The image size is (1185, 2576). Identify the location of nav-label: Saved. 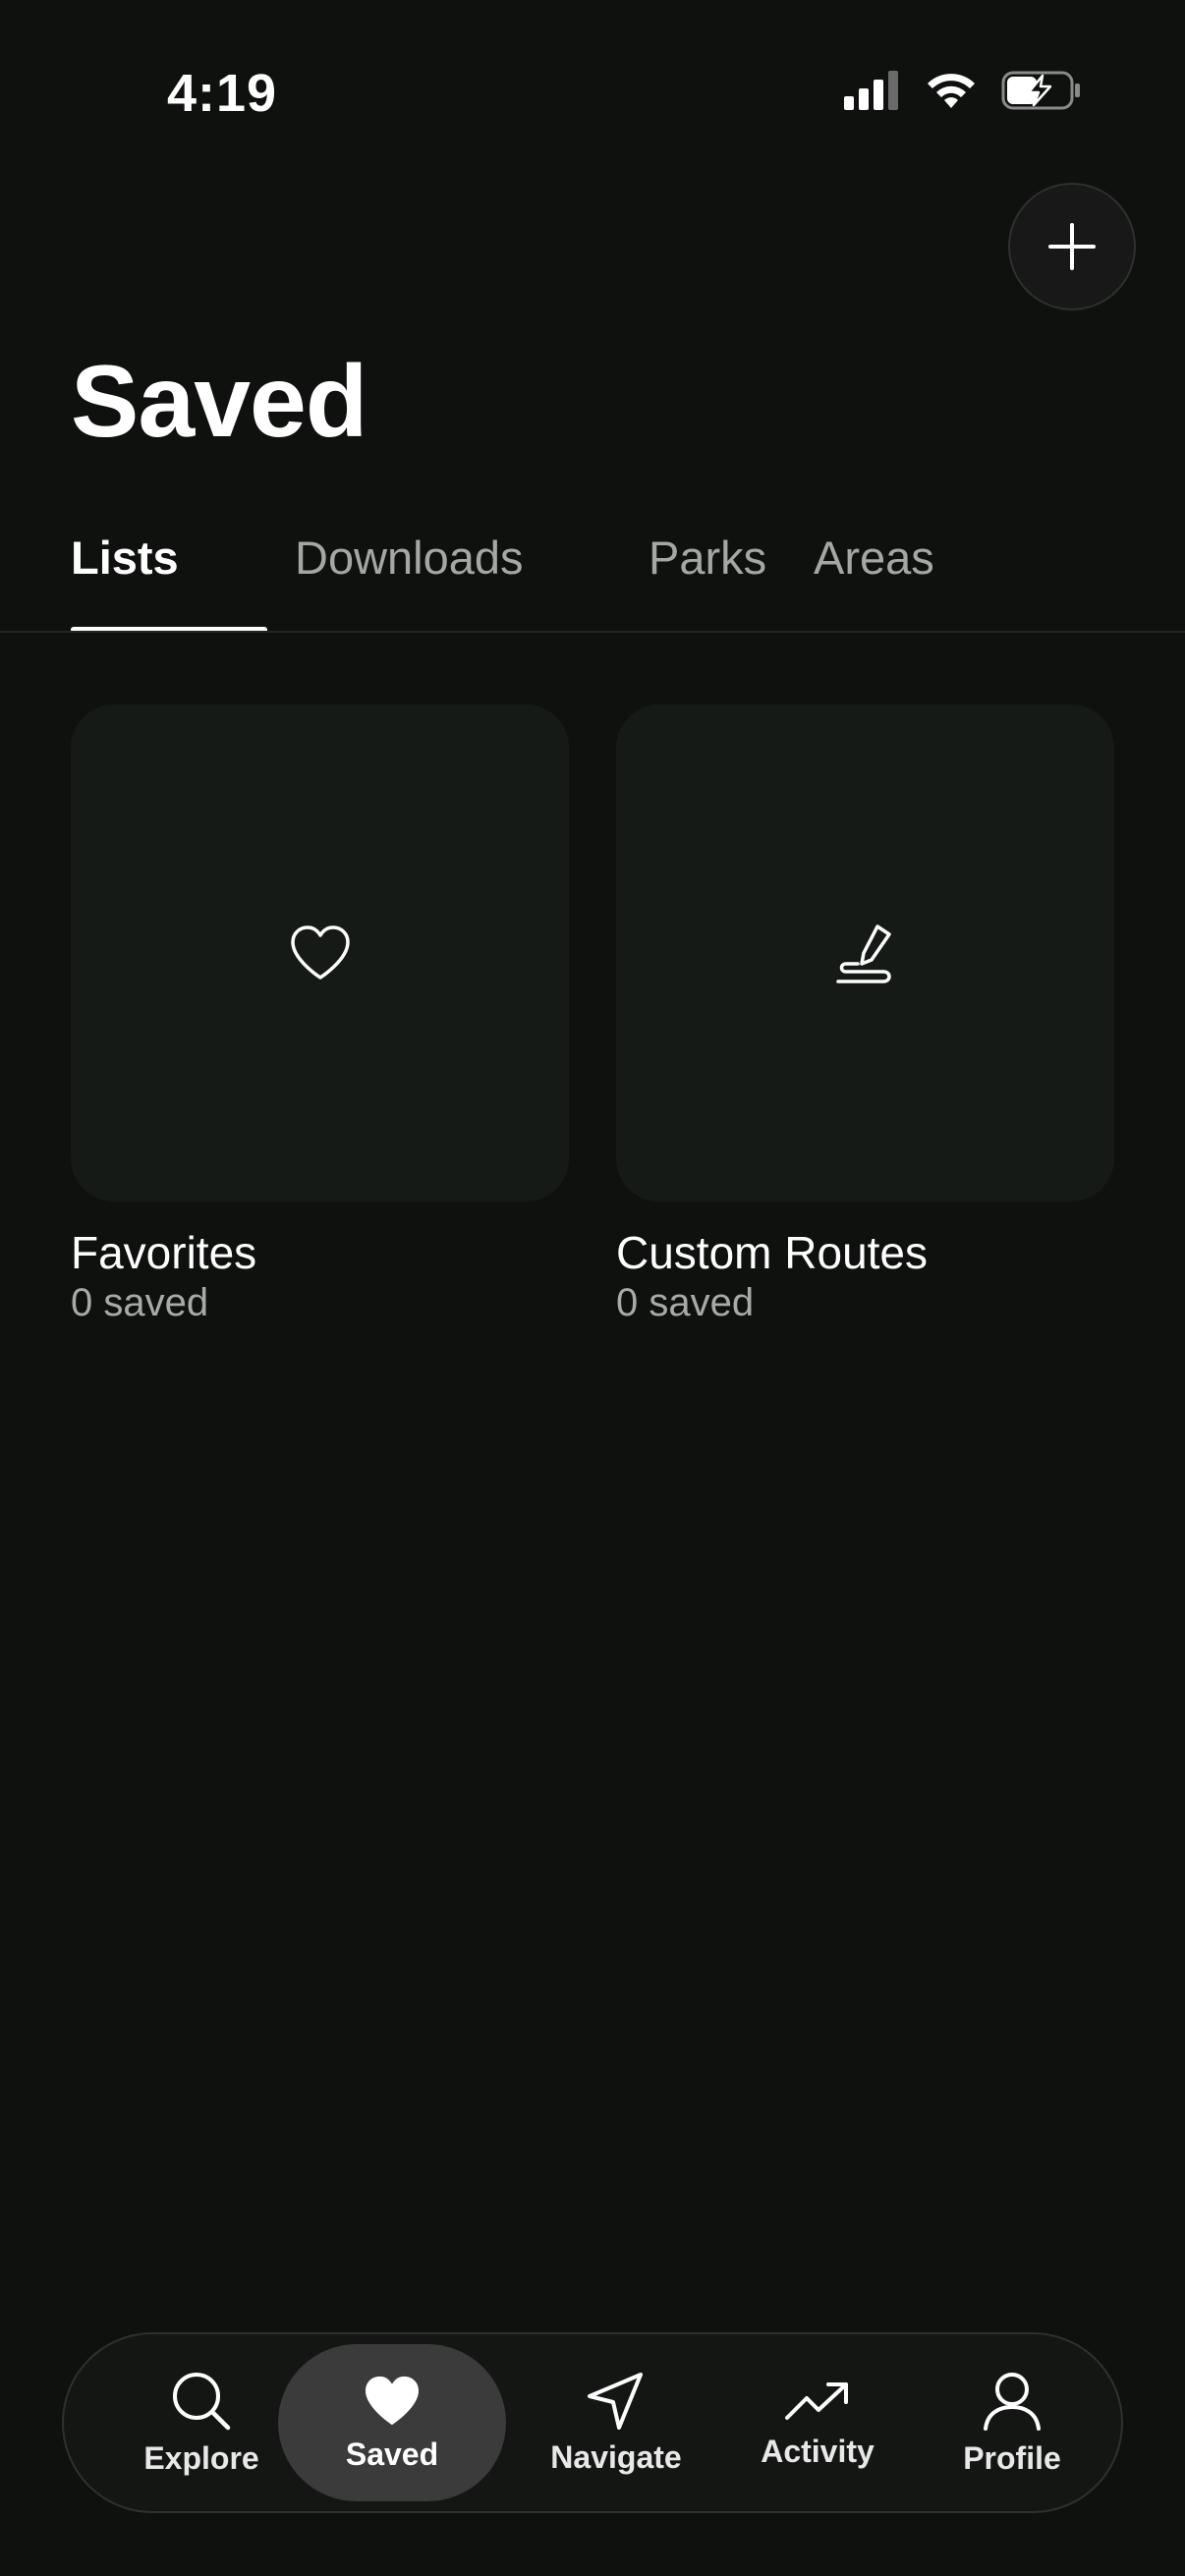
(392, 2454).